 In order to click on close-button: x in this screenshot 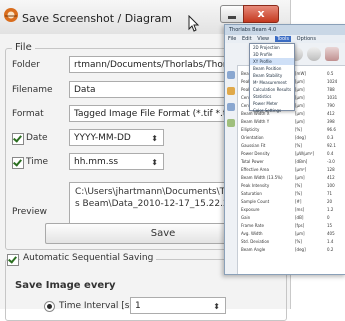, I will do `click(261, 14)`.